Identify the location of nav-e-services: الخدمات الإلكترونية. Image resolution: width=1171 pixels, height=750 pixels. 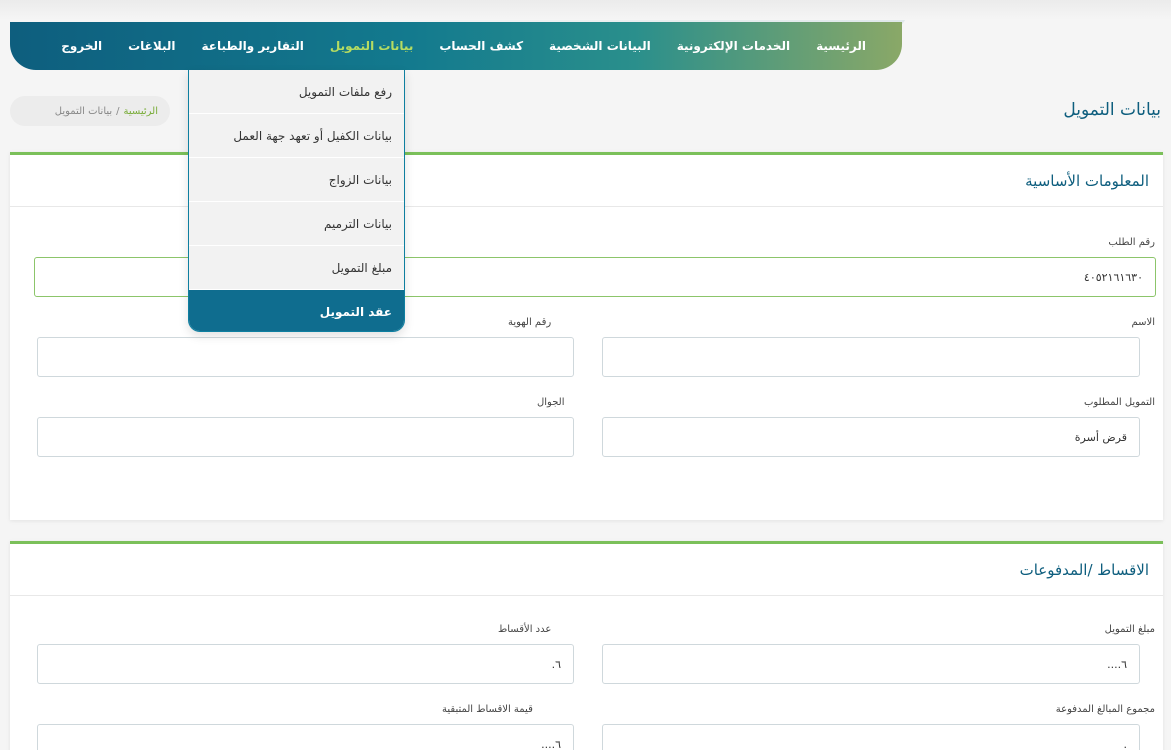
(733, 46).